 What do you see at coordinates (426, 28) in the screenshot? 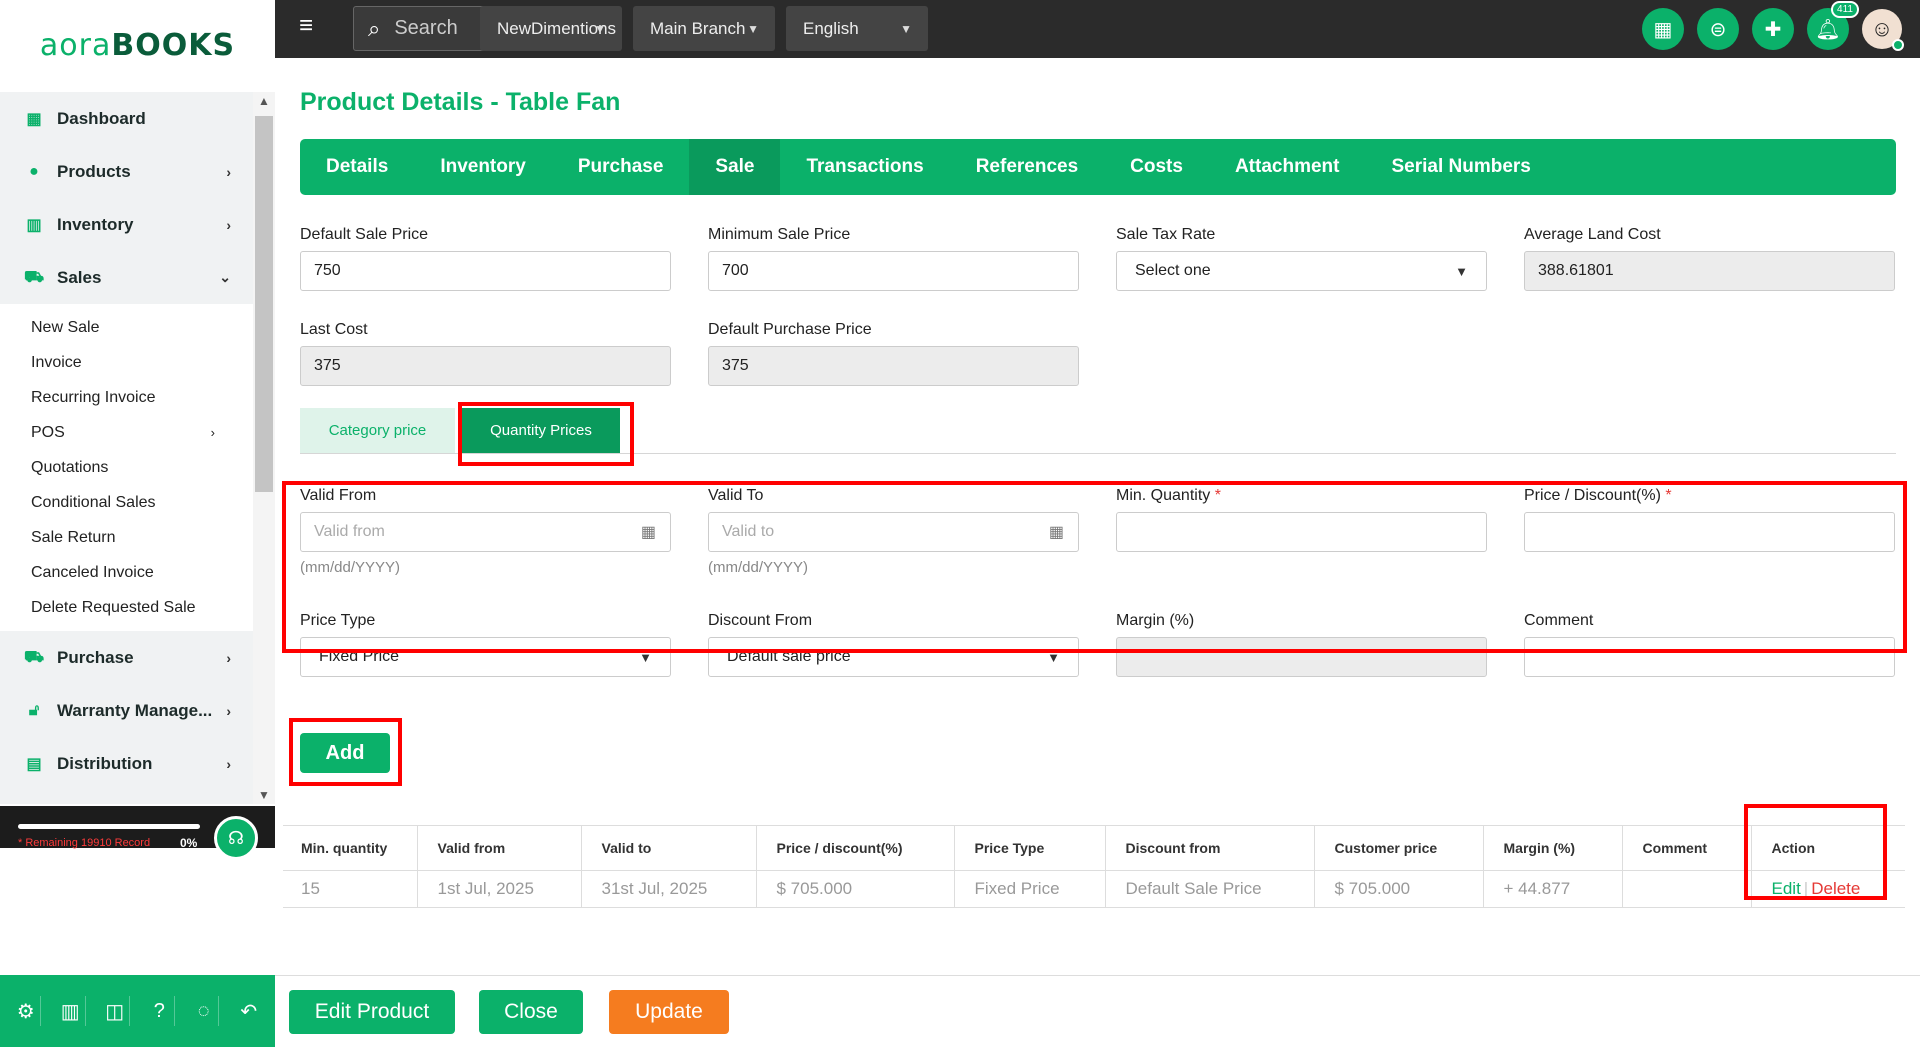
I see `search-placeholder: Search` at bounding box center [426, 28].